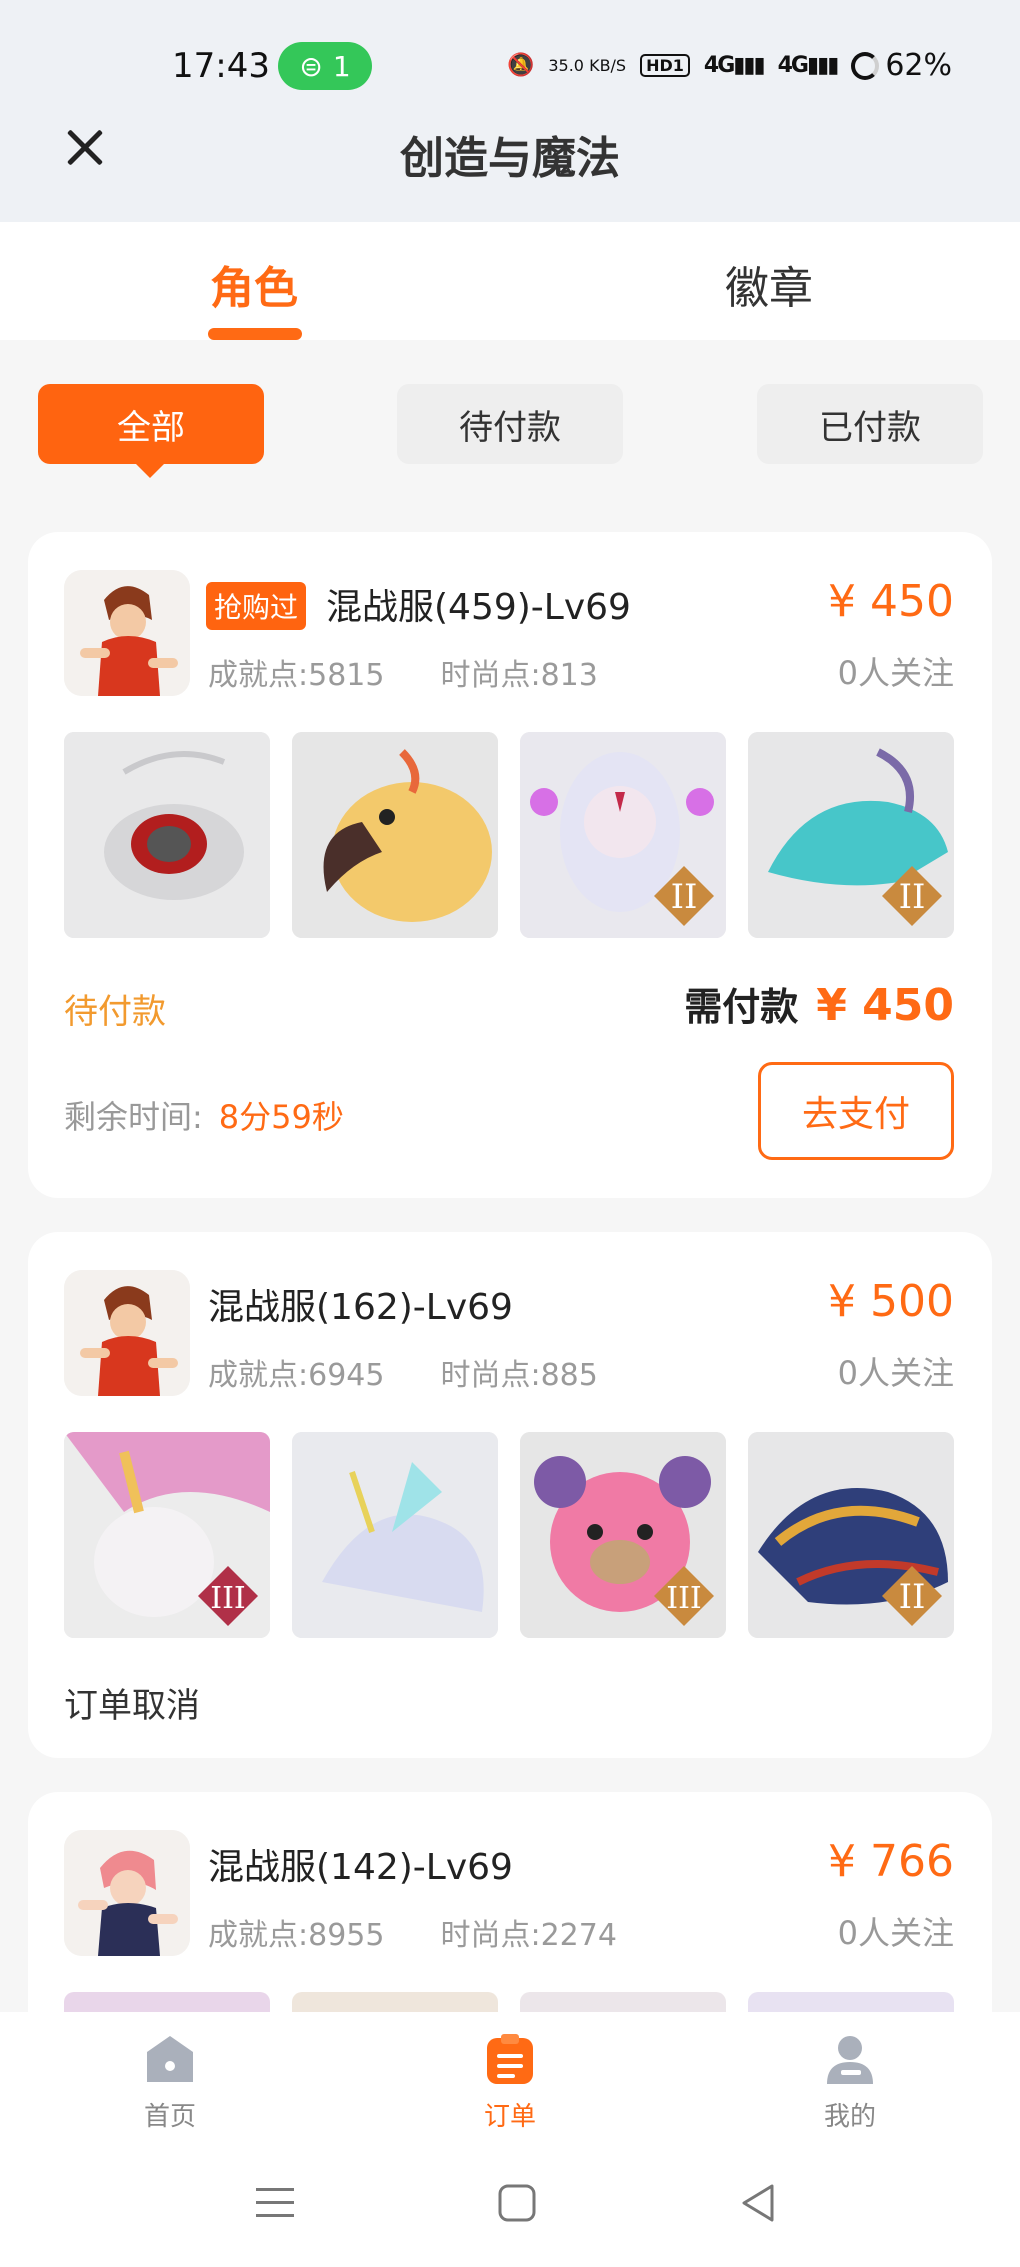 The image size is (1020, 2267). What do you see at coordinates (885, 1005) in the screenshot?
I see `need-pay-amount: ¥ 450` at bounding box center [885, 1005].